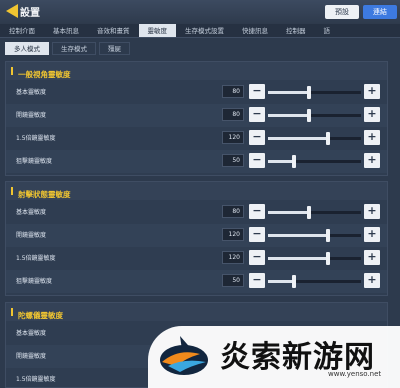  Describe the element at coordinates (327, 30) in the screenshot. I see `tab-language: 語` at that location.